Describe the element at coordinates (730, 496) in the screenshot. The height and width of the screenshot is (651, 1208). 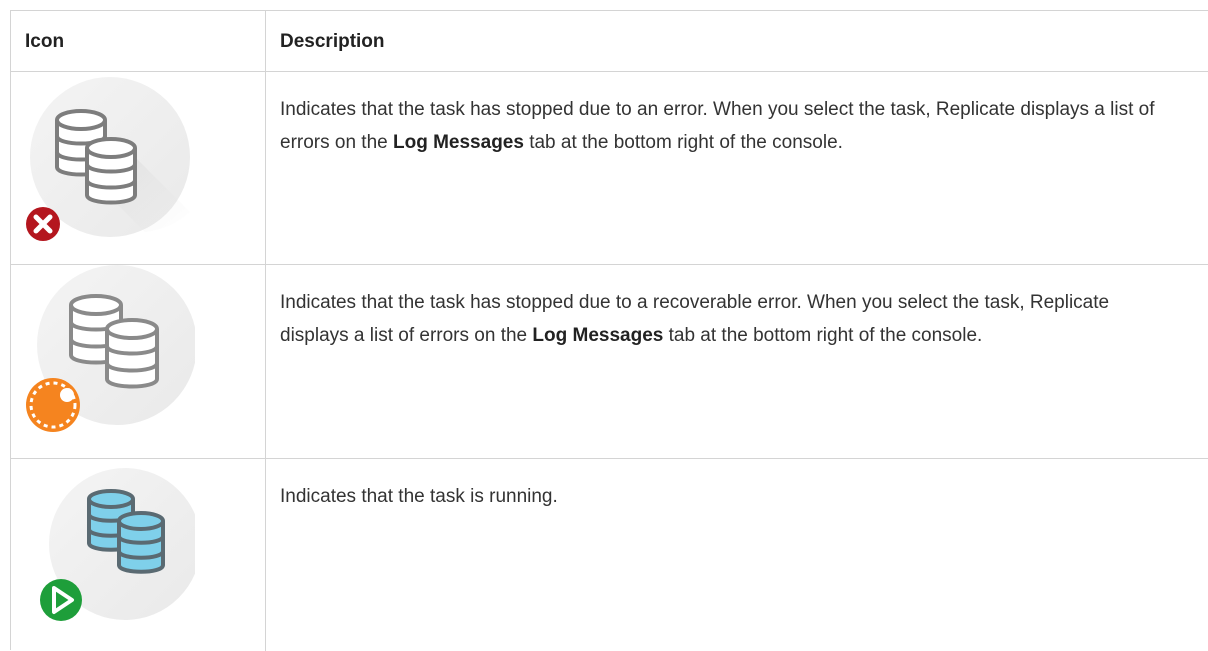
I see `description-text: Indicates that the task is running.` at that location.